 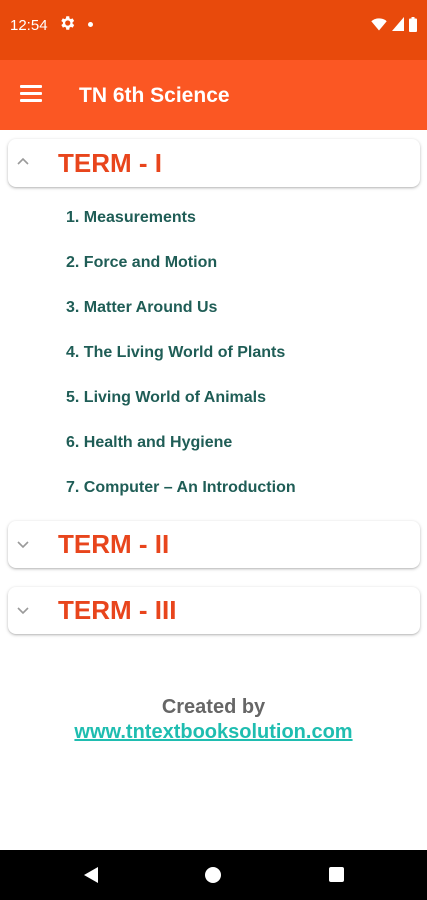 I want to click on chapter-item: 5. Living World of Animals, so click(x=181, y=407).